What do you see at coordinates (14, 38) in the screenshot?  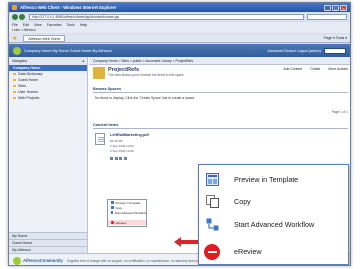 I see `favorites-star-icon: ★` at bounding box center [14, 38].